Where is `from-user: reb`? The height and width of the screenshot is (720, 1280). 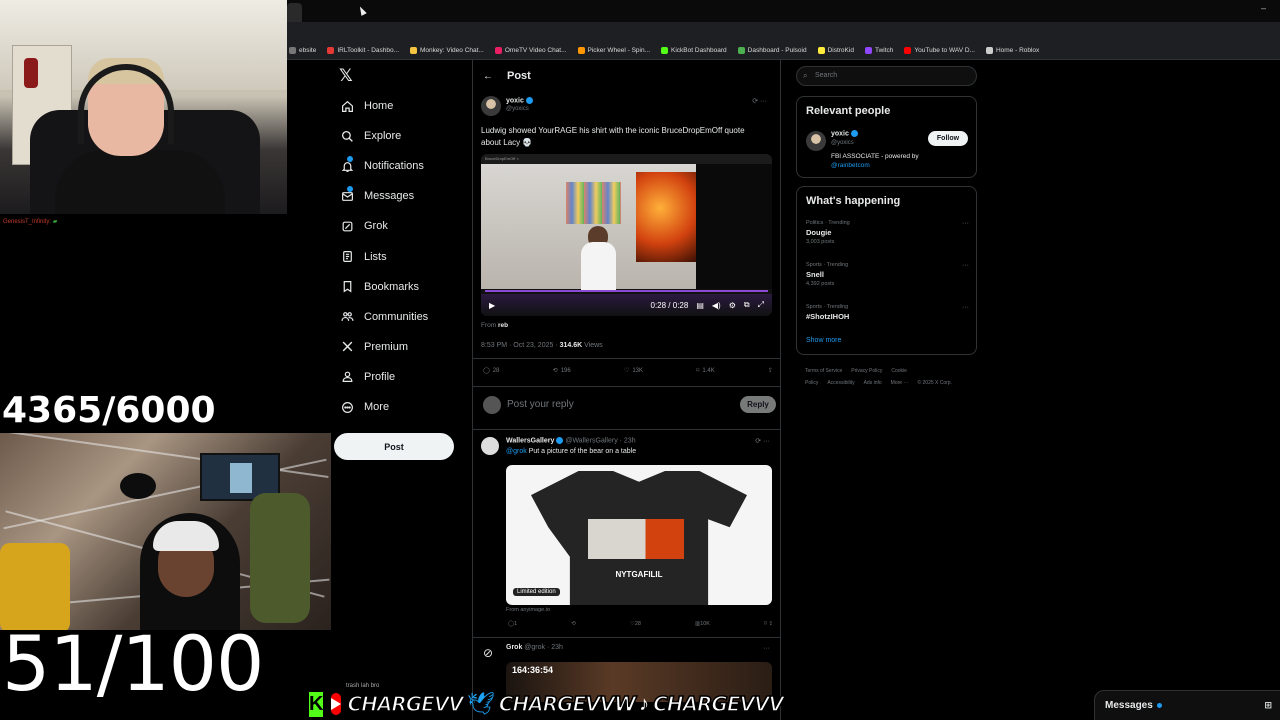
from-user: reb is located at coordinates (503, 325).